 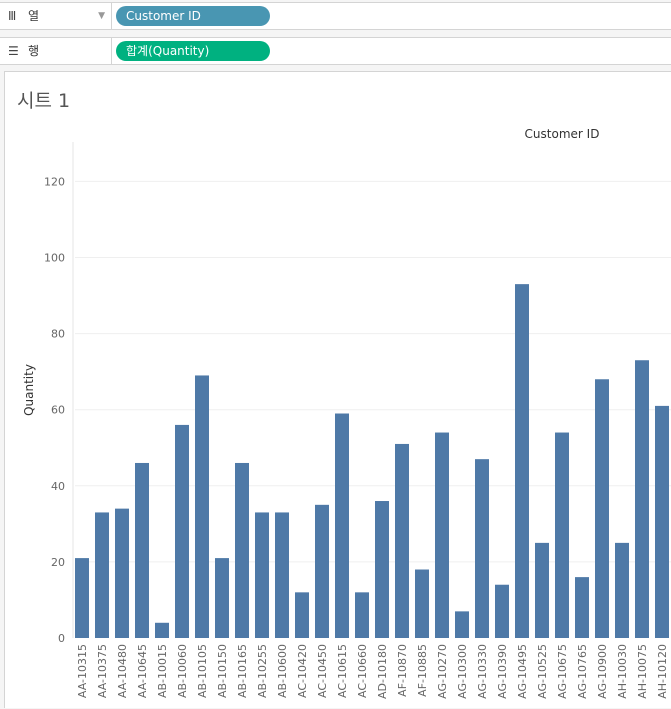 What do you see at coordinates (302, 671) in the screenshot?
I see `x-tick-label: AC-10420` at bounding box center [302, 671].